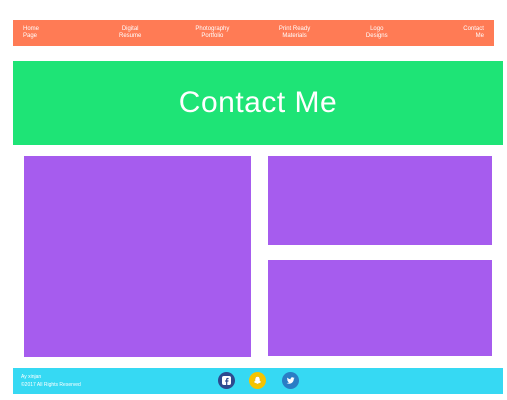 The image size is (507, 400). Describe the element at coordinates (130, 33) in the screenshot. I see `nav-item-digital-resume: Digital Resume` at that location.